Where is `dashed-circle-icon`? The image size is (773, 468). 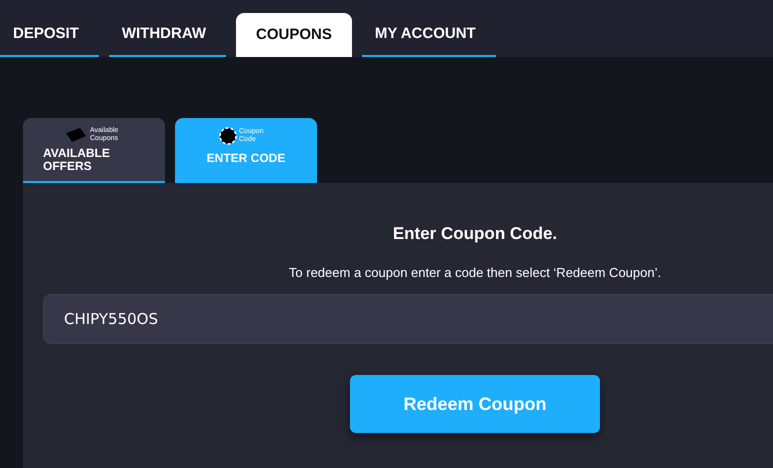 dashed-circle-icon is located at coordinates (228, 136).